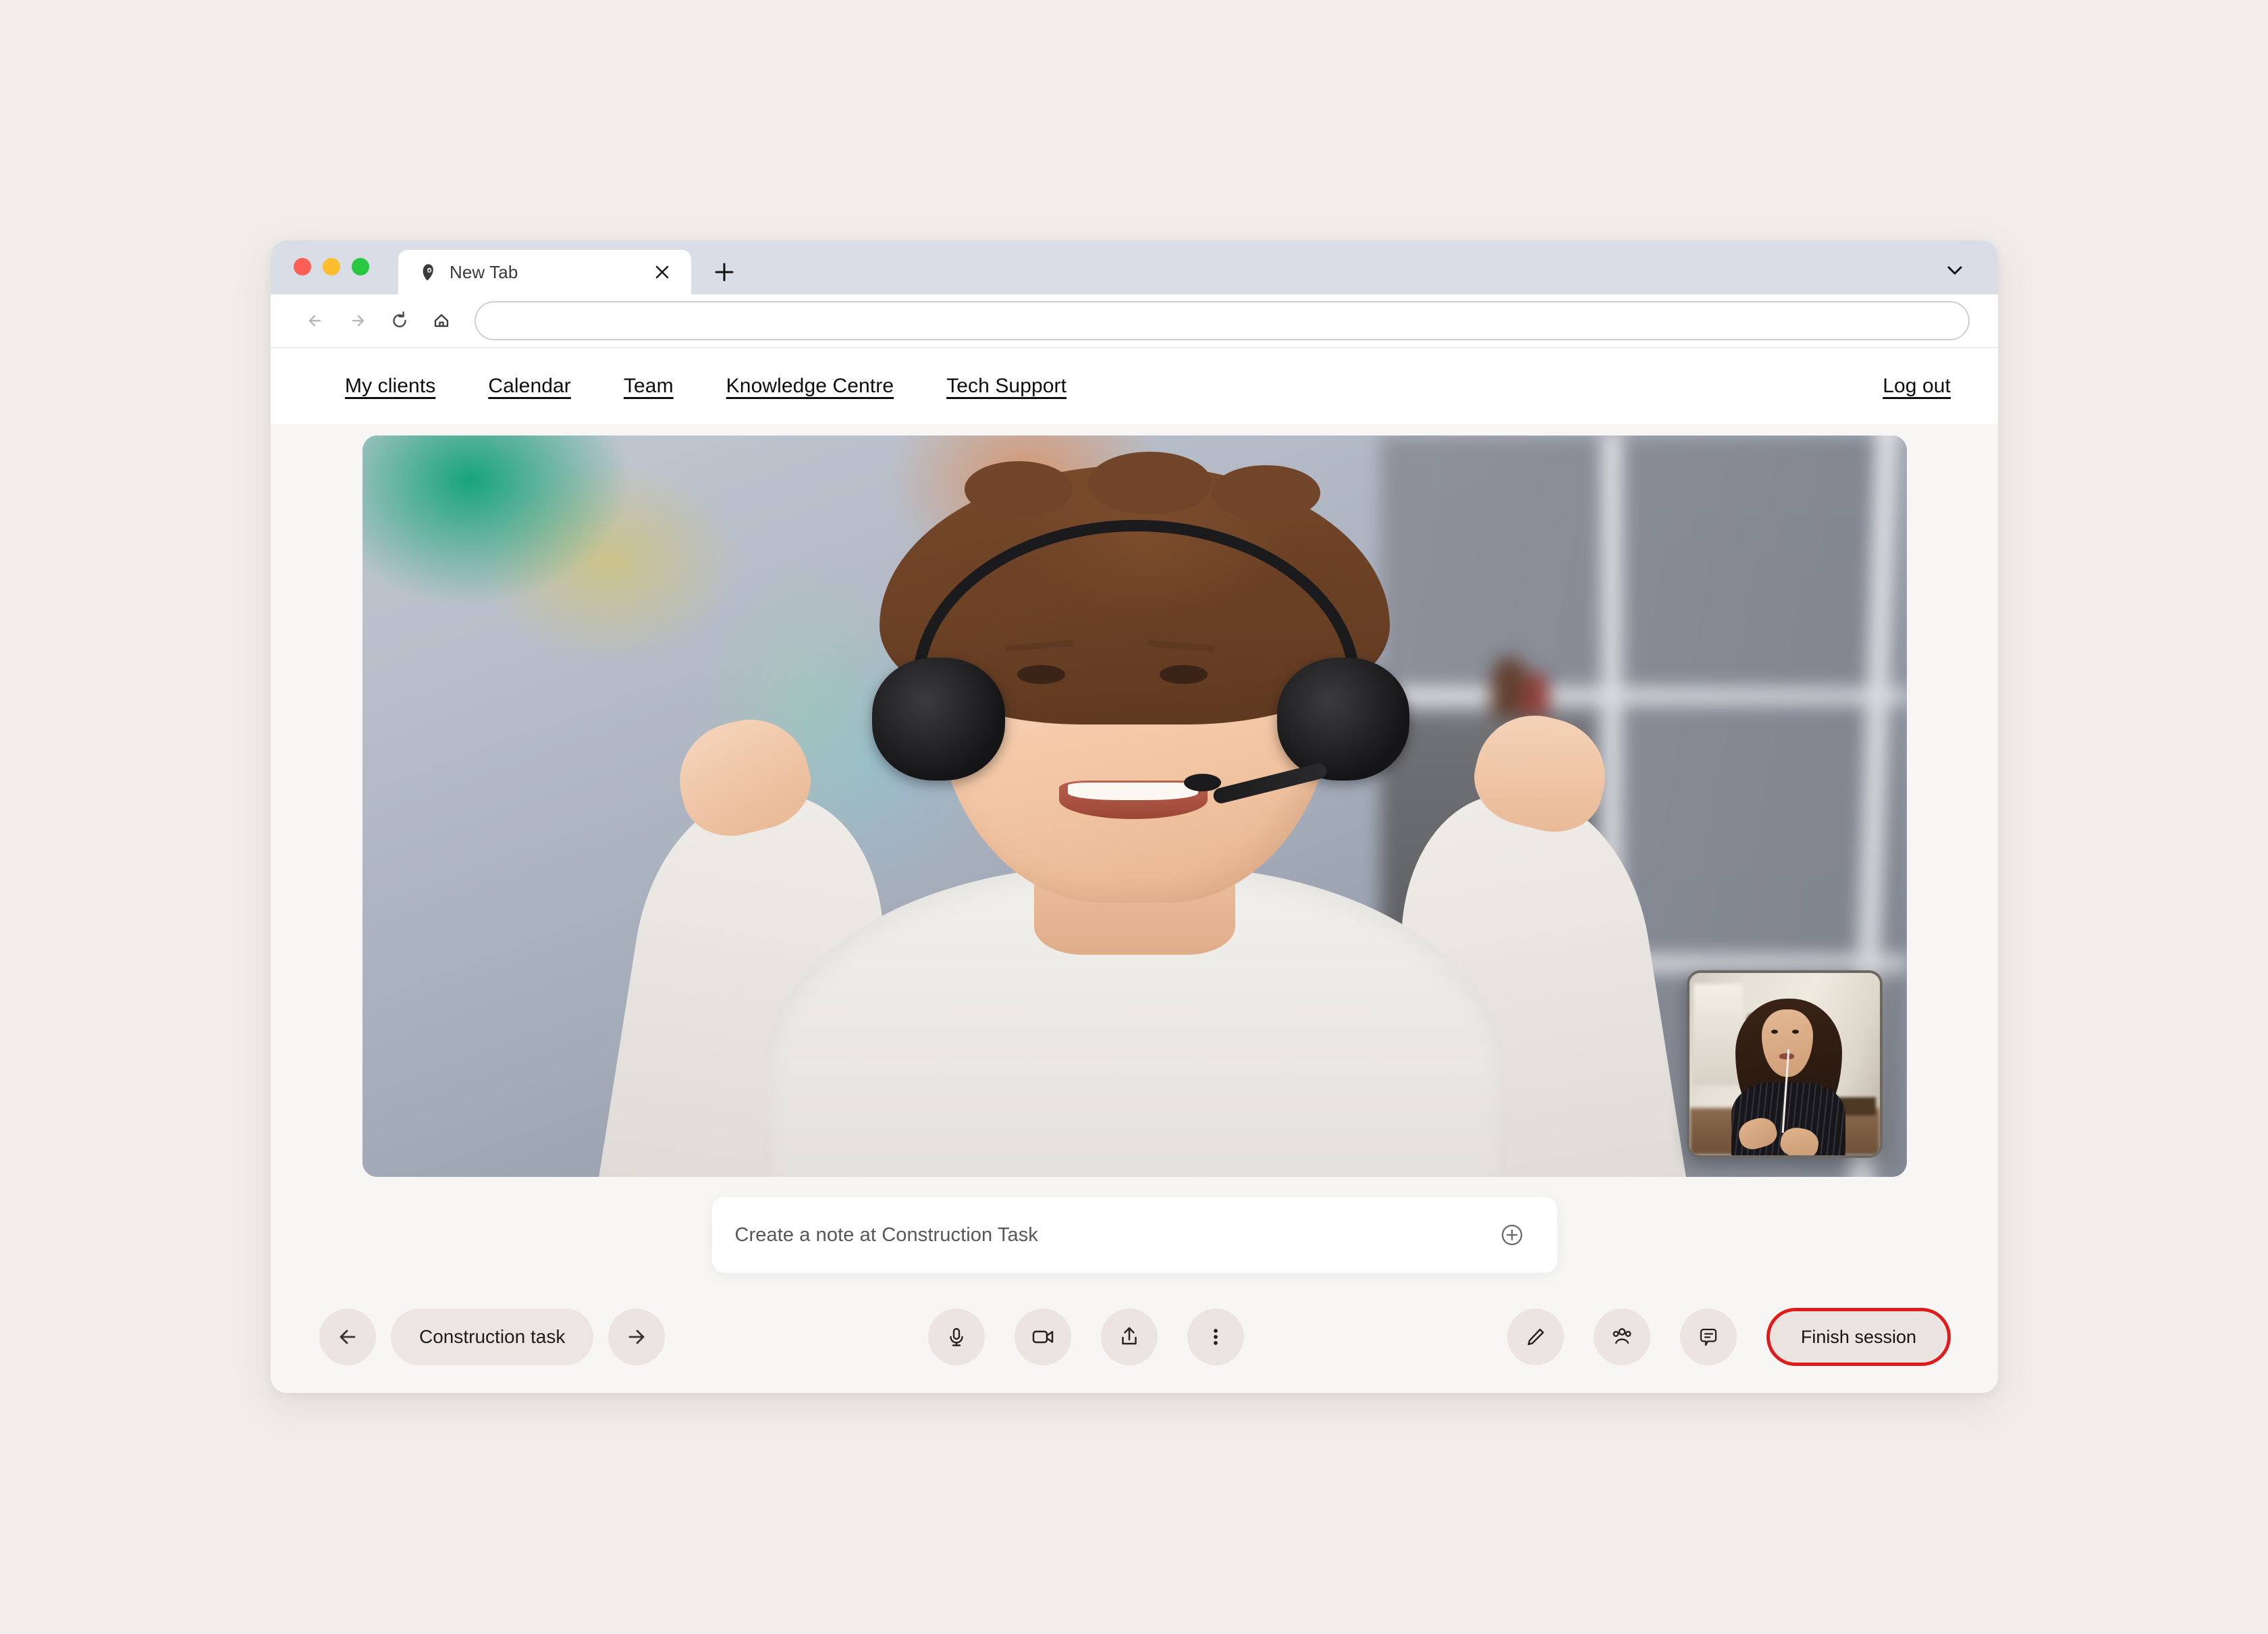 This screenshot has width=2268, height=1634. What do you see at coordinates (1006, 387) in the screenshot?
I see `nav-link-tech-support: Tech Support` at bounding box center [1006, 387].